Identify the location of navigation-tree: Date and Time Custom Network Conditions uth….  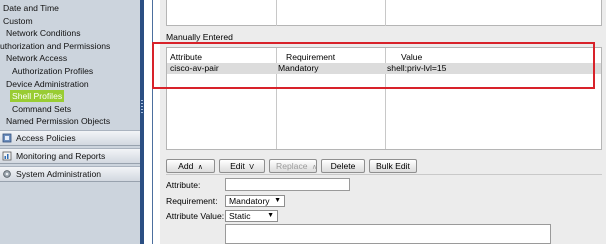
(70, 64).